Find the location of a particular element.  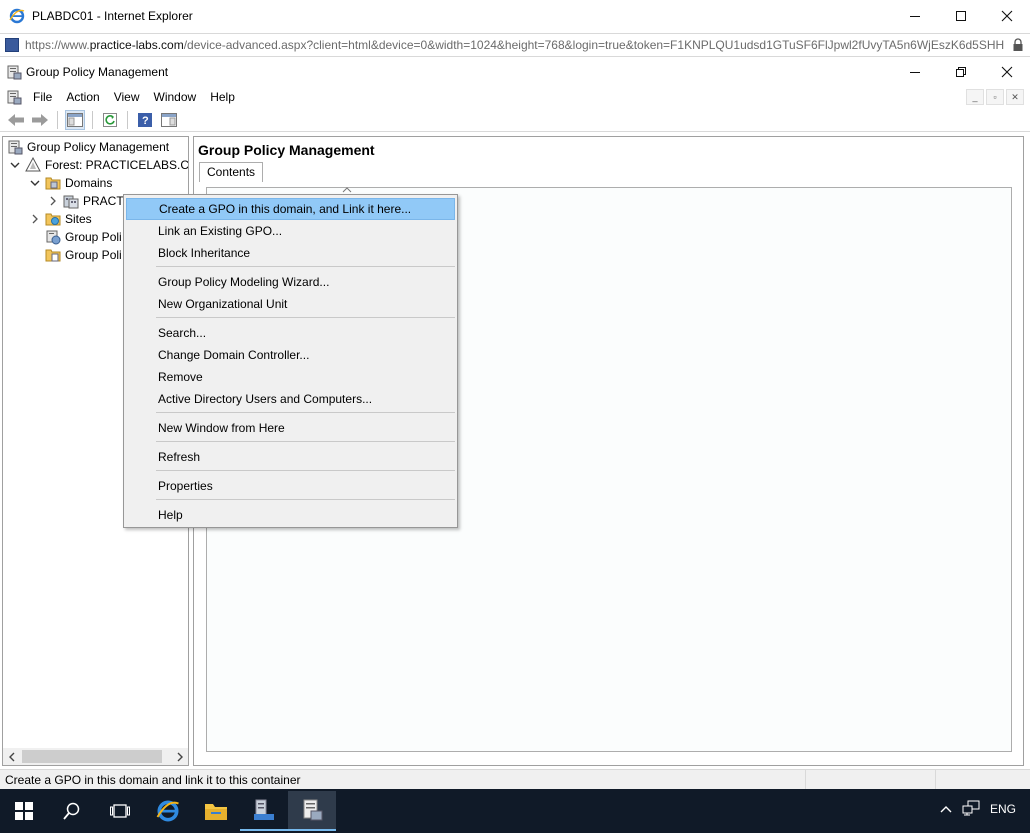

windows-logo-icon is located at coordinates (24, 811).